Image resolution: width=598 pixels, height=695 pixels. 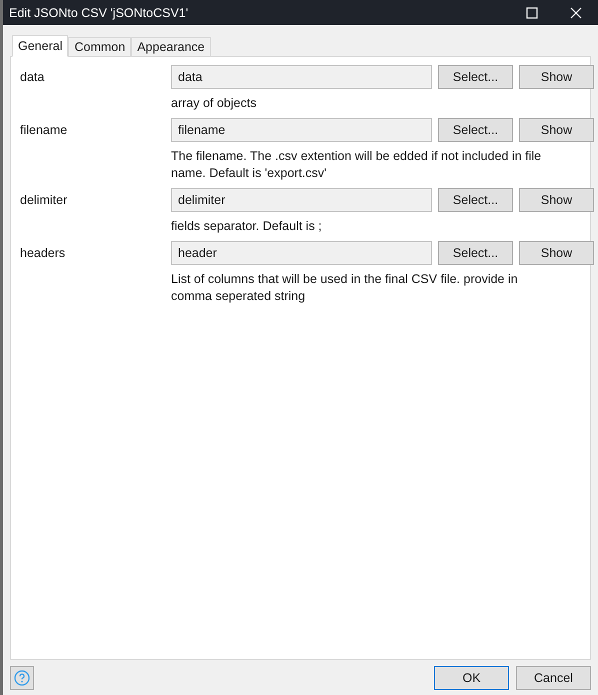 What do you see at coordinates (301, 253) in the screenshot?
I see `input-field: header` at bounding box center [301, 253].